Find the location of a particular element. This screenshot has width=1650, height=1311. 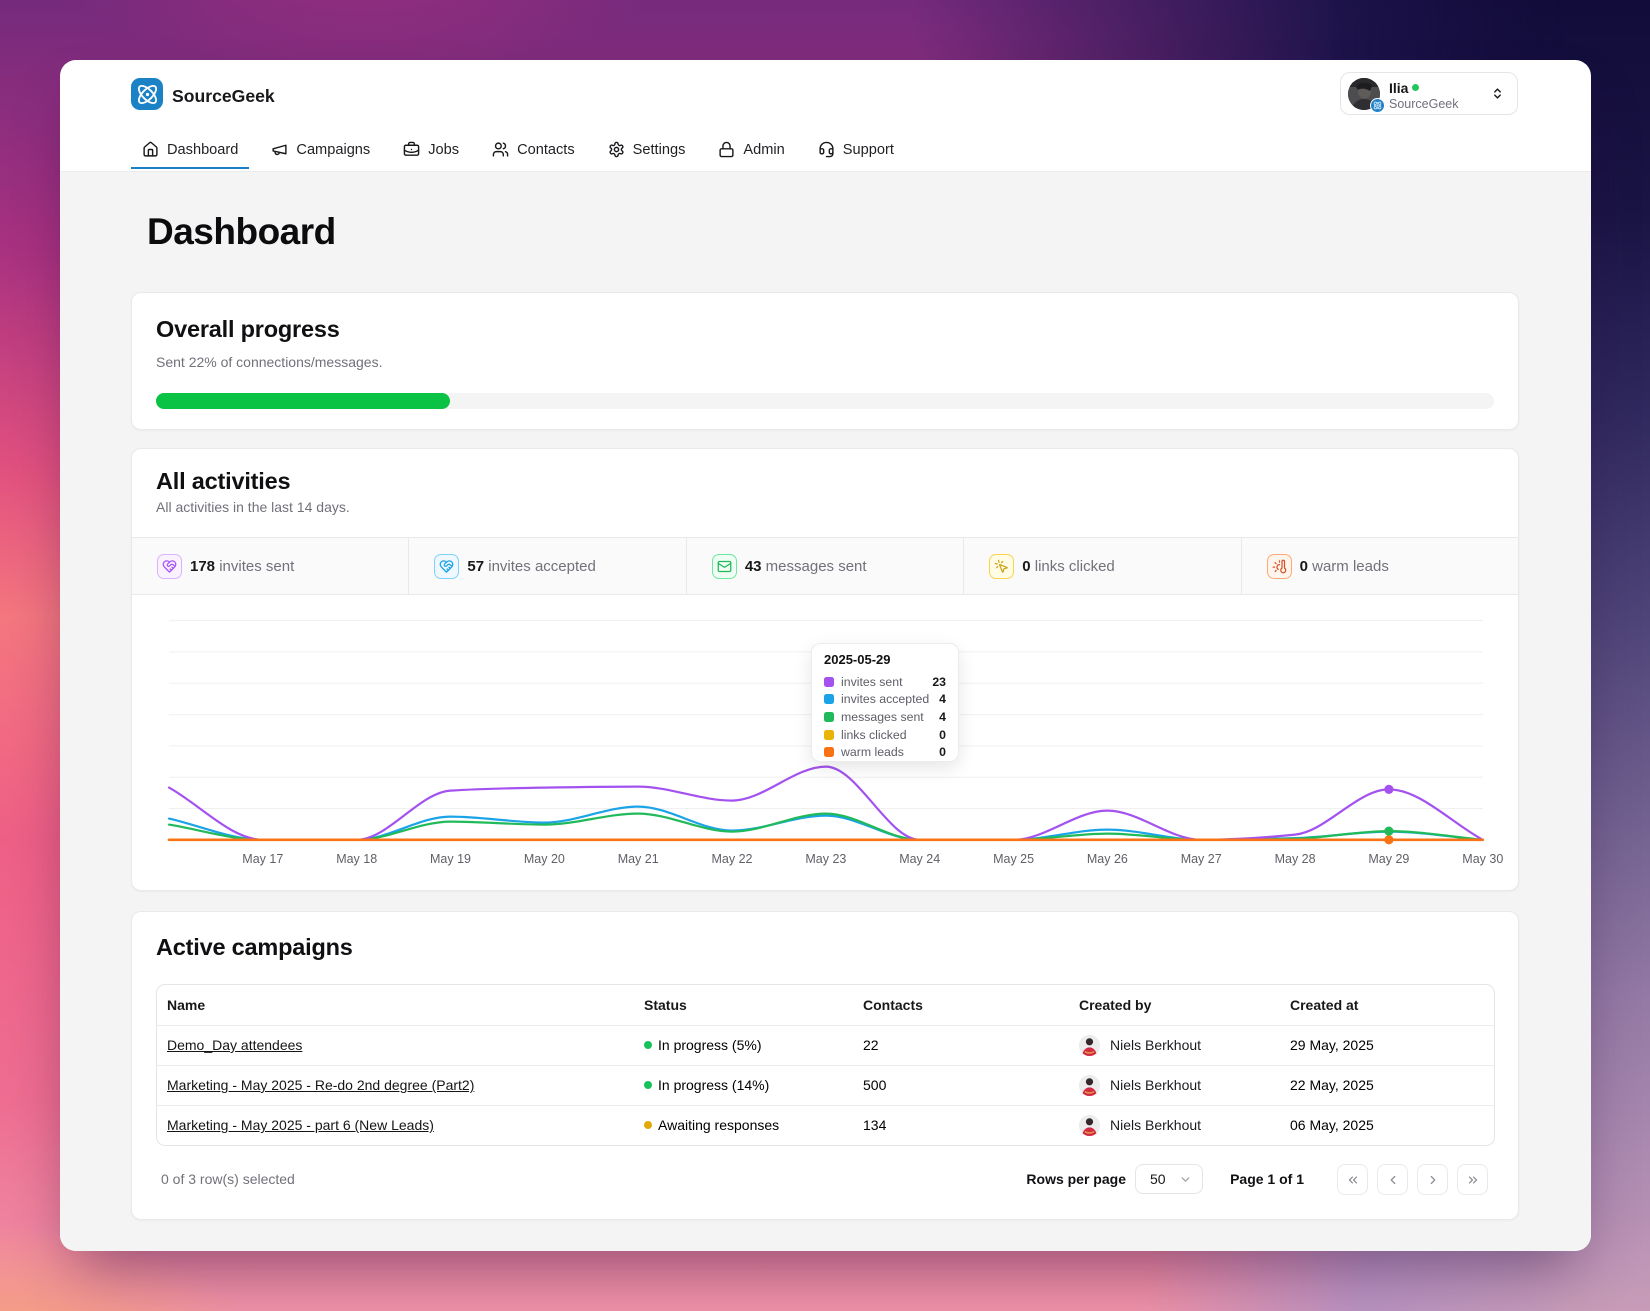

svg-text: May 21 is located at coordinates (638, 859).